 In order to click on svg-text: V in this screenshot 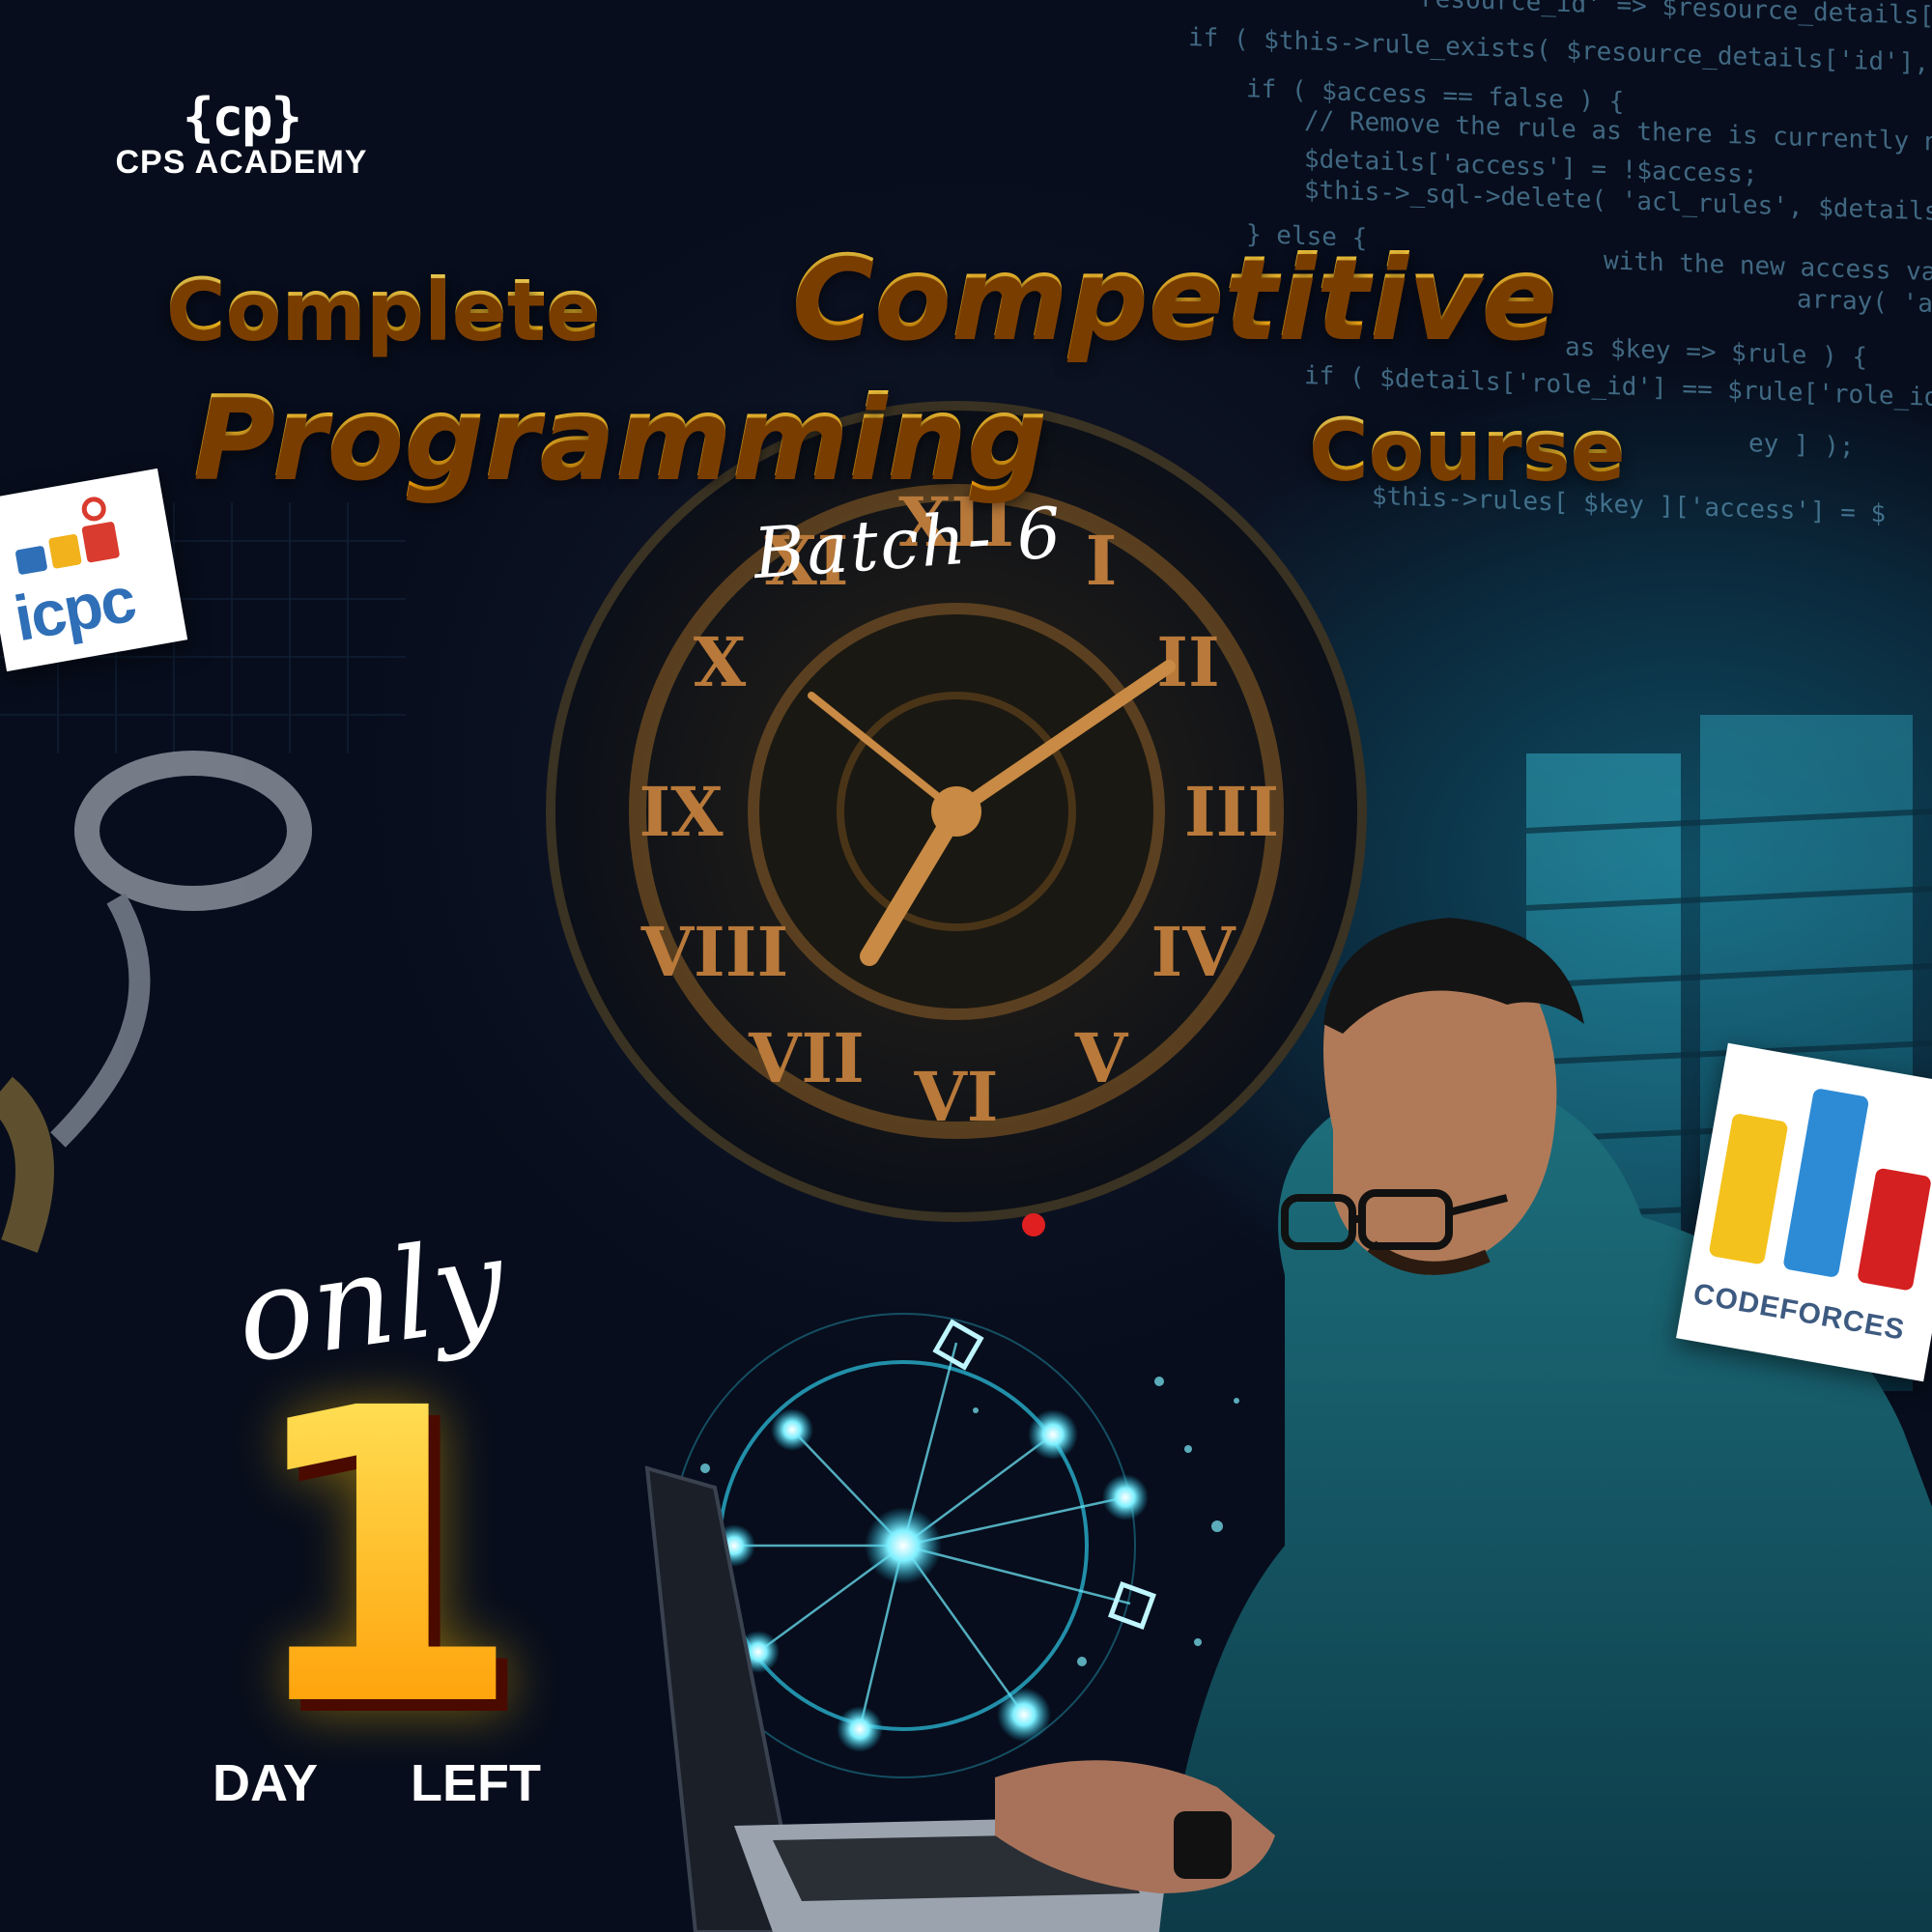, I will do `click(1101, 1058)`.